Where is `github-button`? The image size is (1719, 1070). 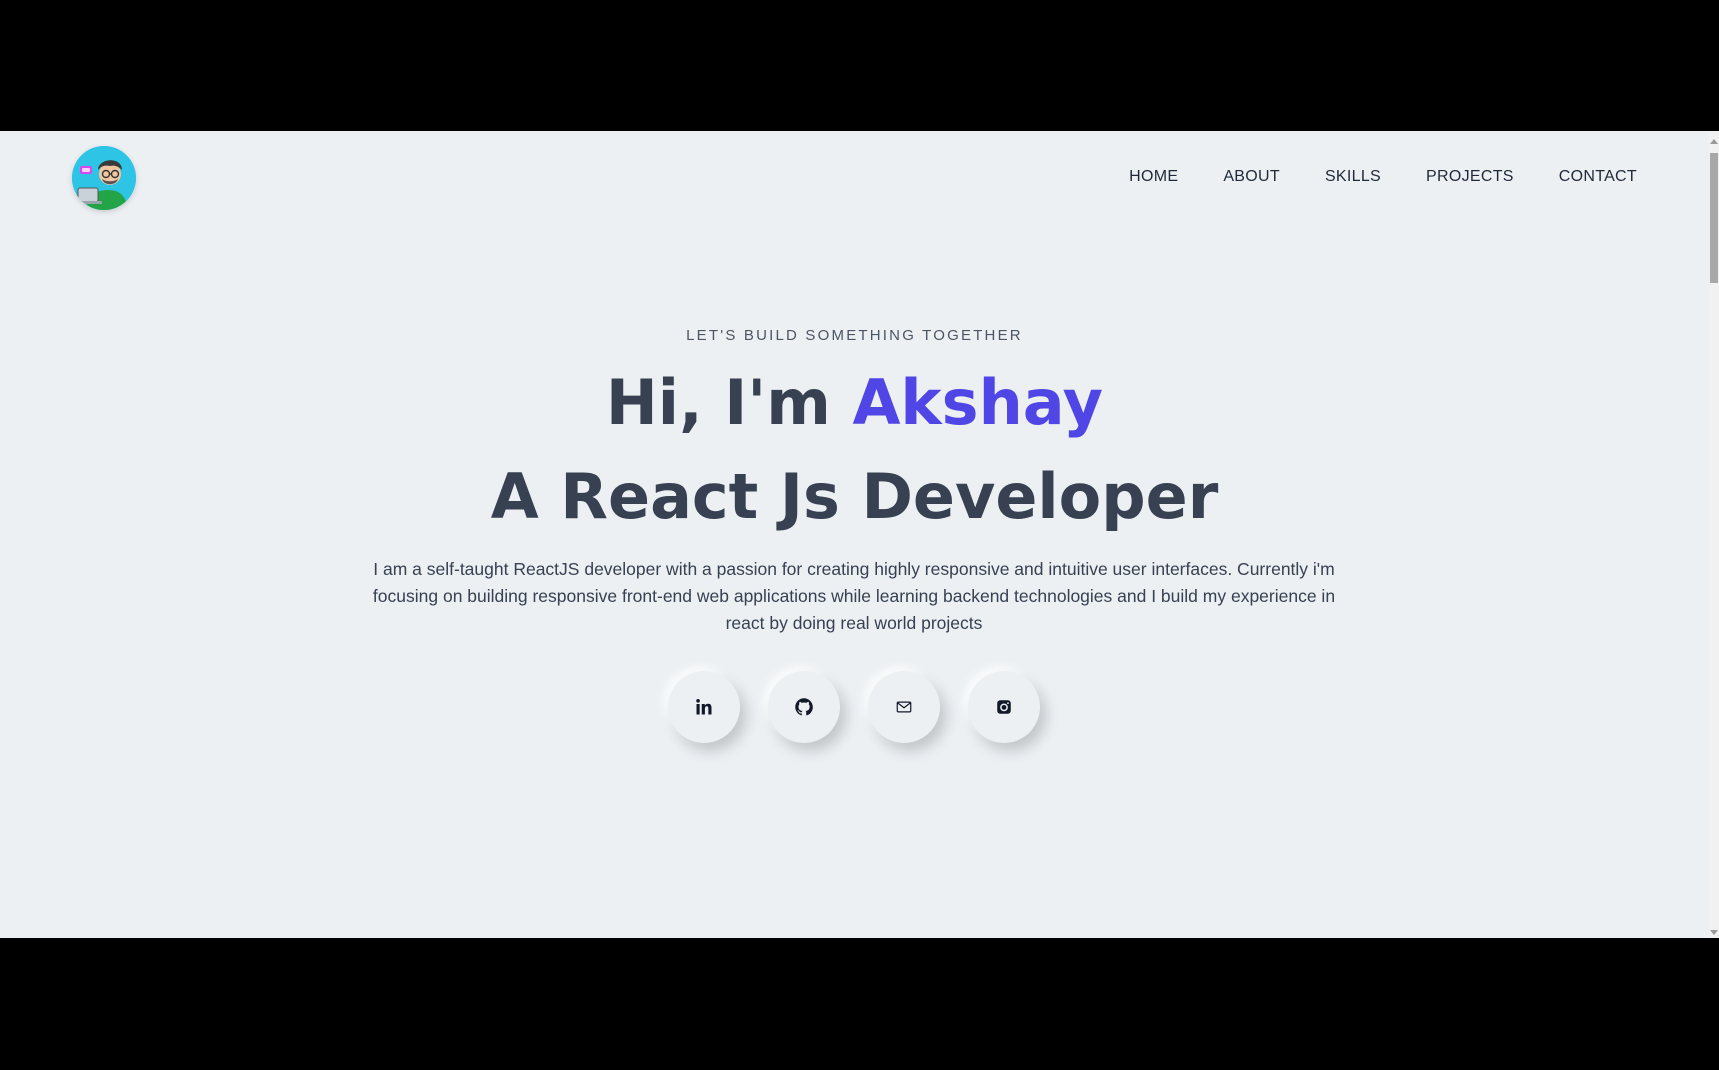 github-button is located at coordinates (804, 707).